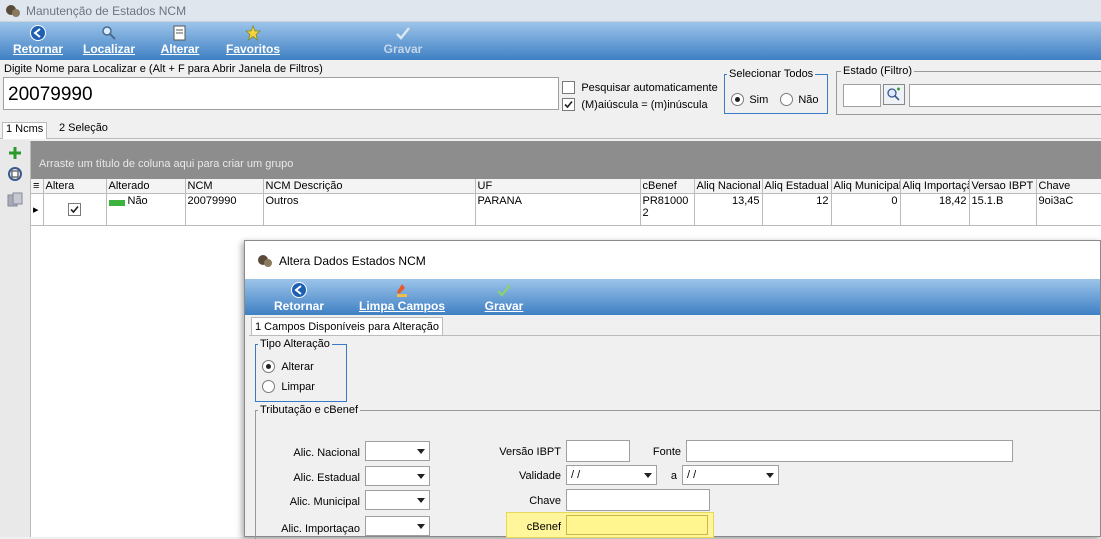  What do you see at coordinates (638, 500) in the screenshot?
I see `chave-input` at bounding box center [638, 500].